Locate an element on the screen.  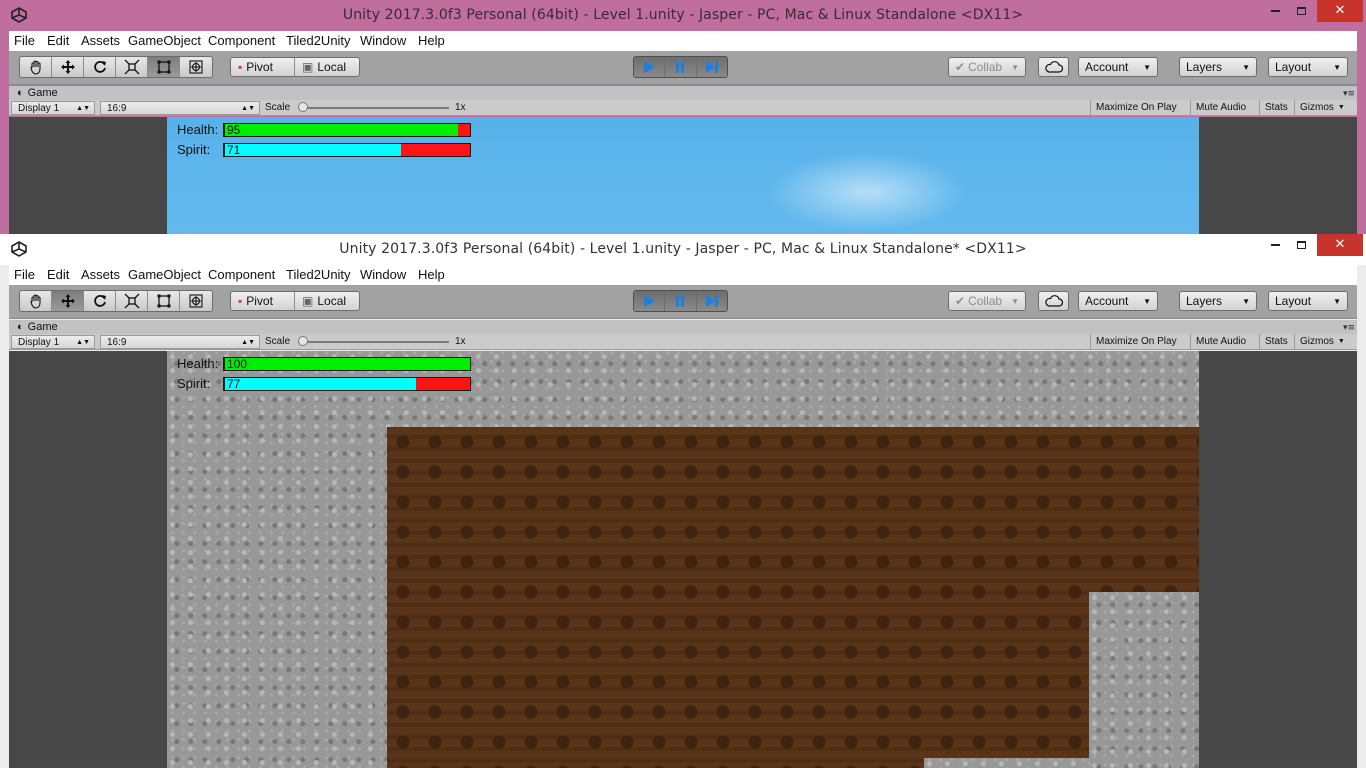
stats-label: Stats is located at coordinates (1276, 107).